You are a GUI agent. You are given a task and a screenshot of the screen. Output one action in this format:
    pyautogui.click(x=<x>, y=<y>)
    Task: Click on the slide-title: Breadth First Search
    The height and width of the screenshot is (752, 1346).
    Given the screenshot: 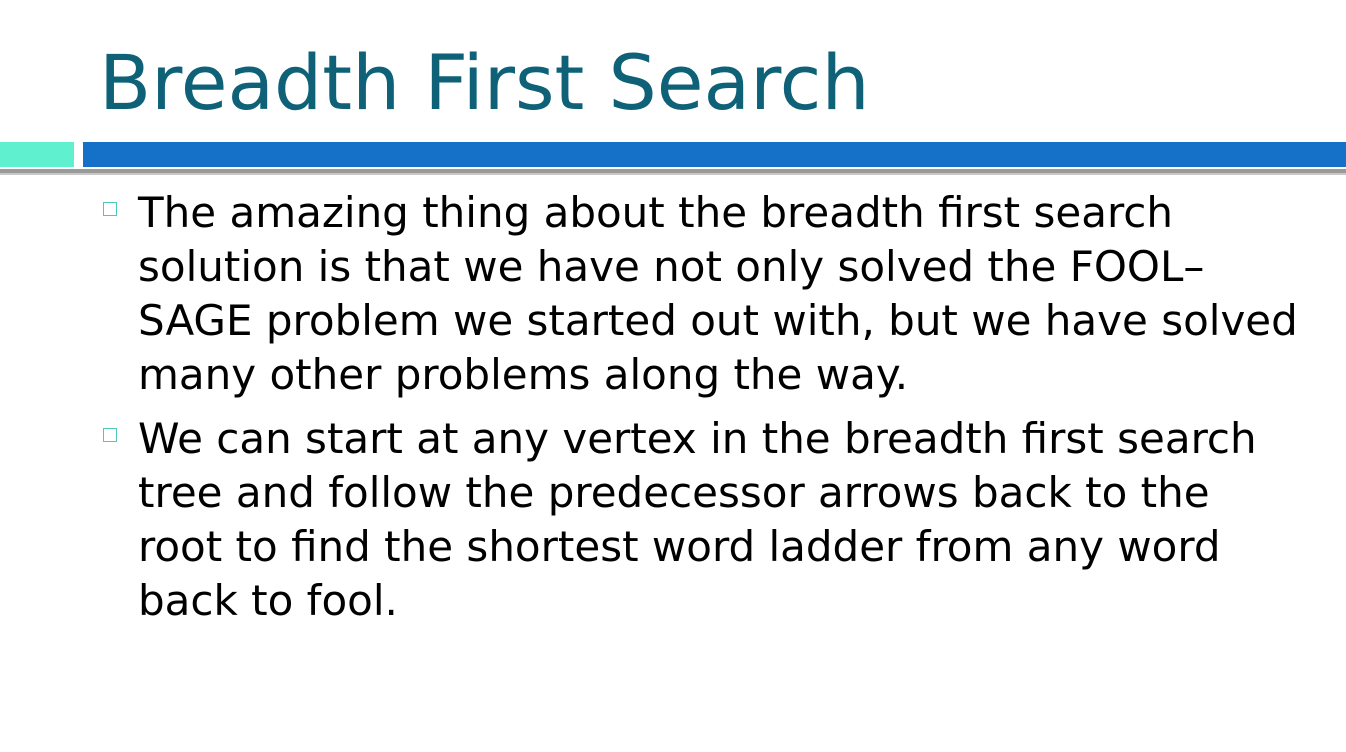 What is the action you would take?
    pyautogui.click(x=484, y=82)
    